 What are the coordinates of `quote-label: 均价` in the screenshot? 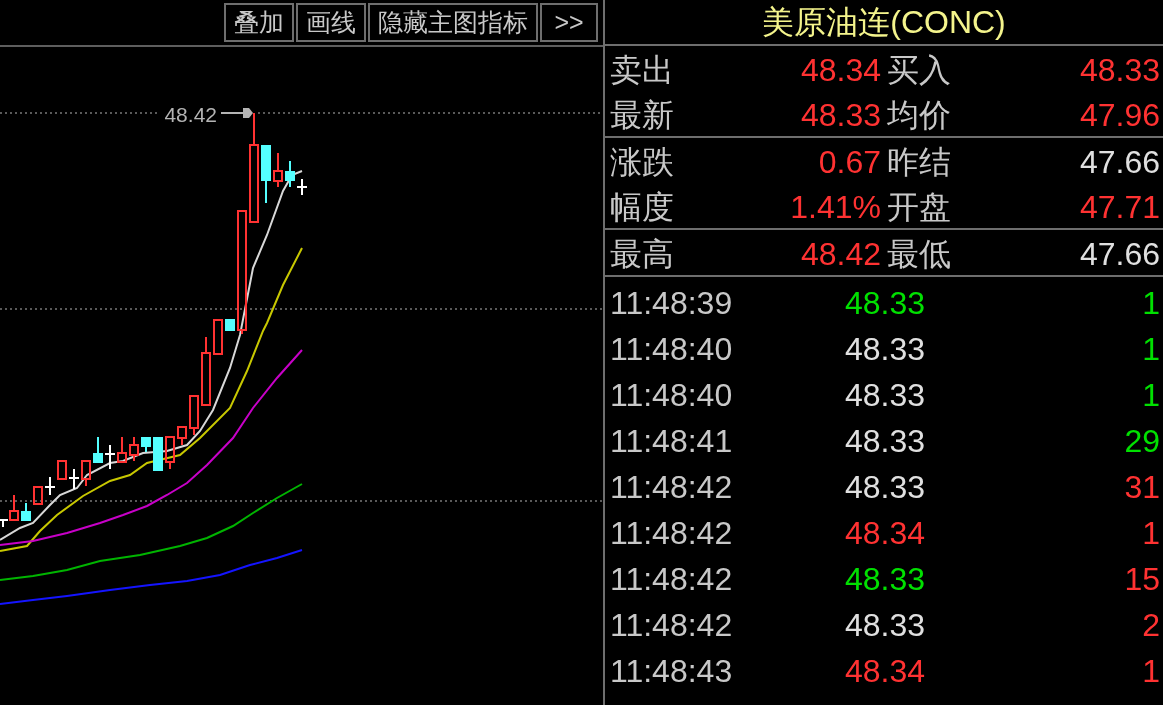 It's located at (919, 115).